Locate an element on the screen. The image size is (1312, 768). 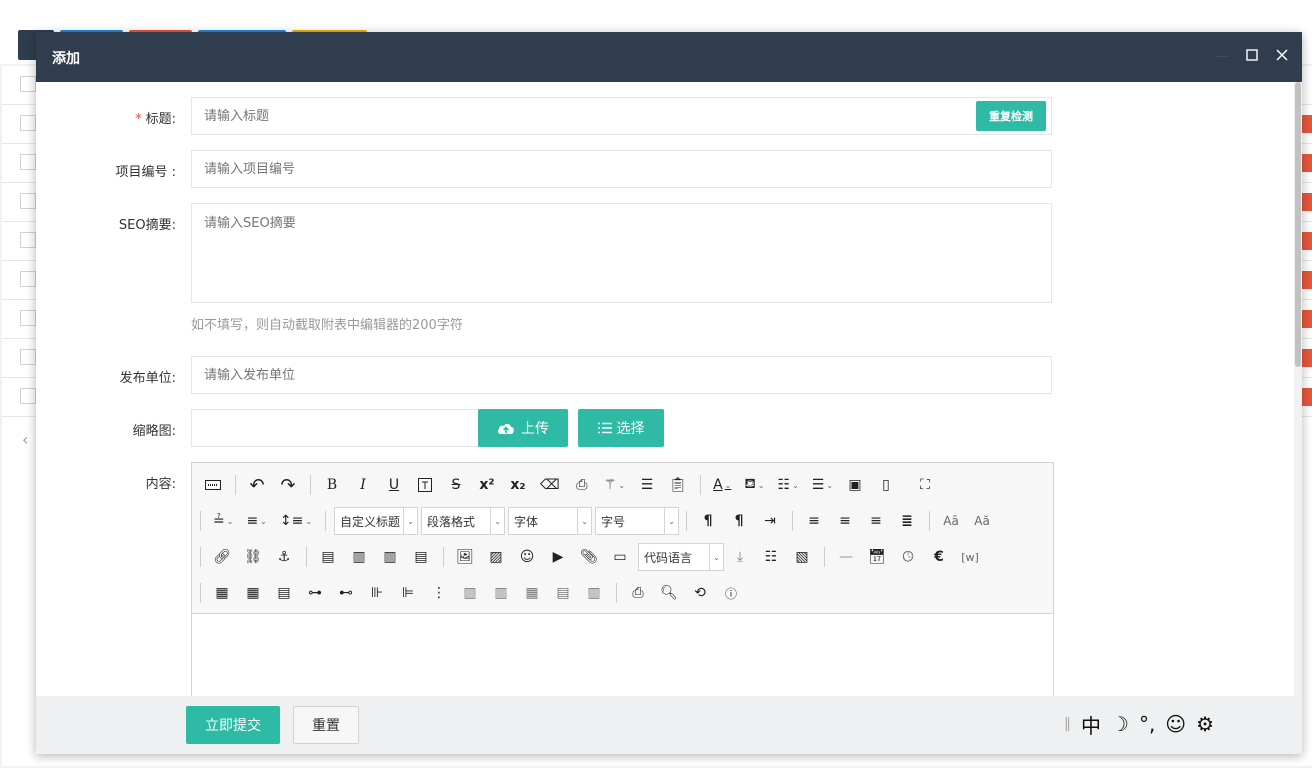
table-caption-icon: ▤ is located at coordinates (284, 593).